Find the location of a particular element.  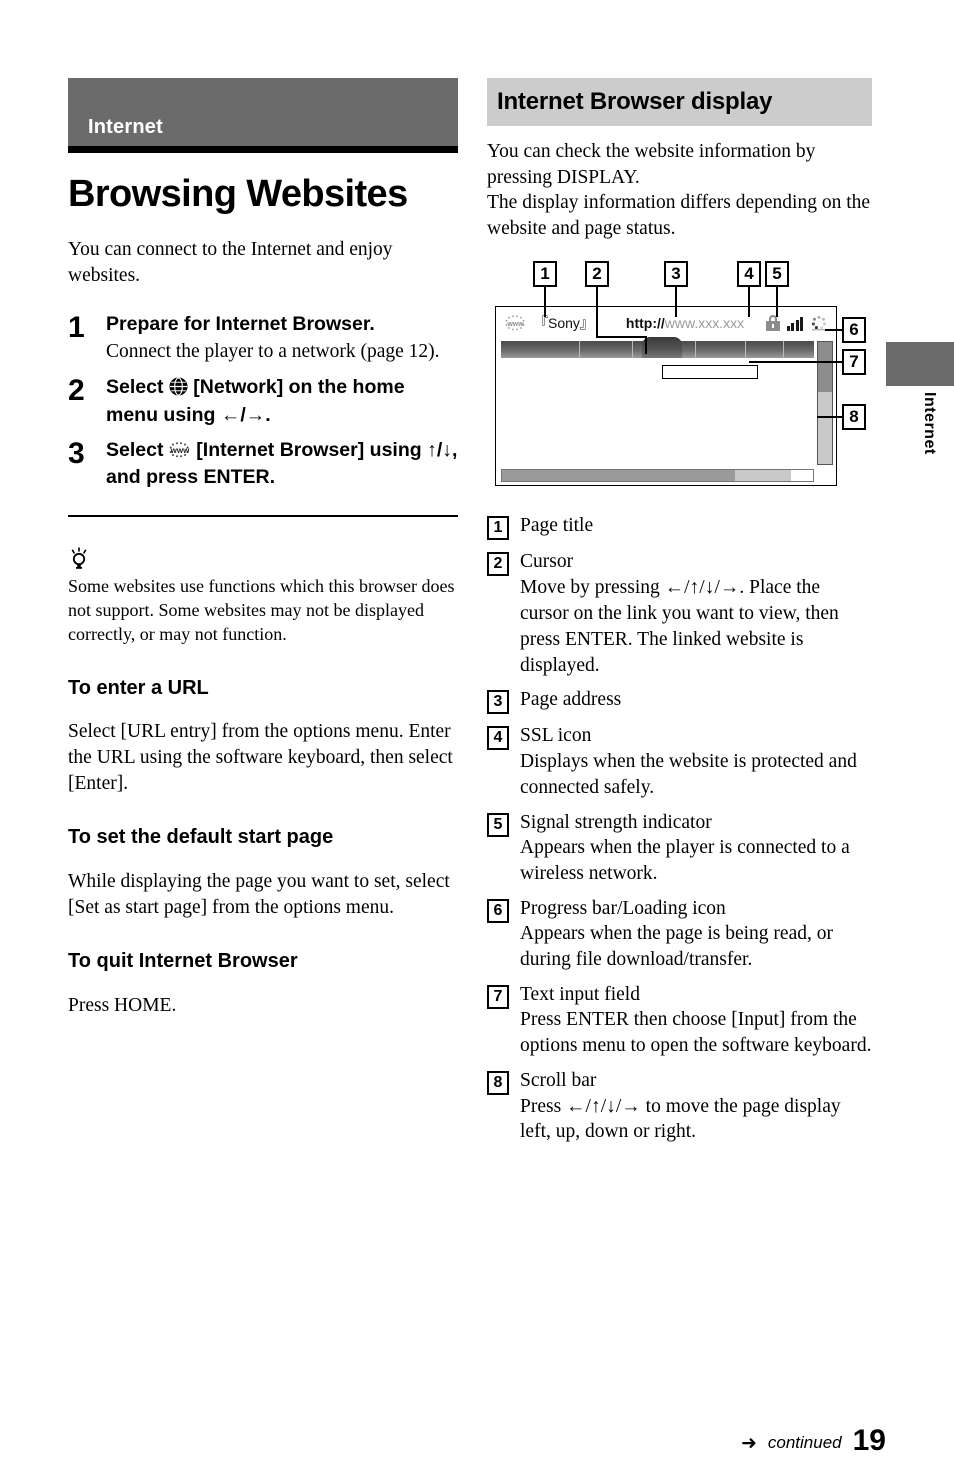

browser-navbar is located at coordinates (657, 348).